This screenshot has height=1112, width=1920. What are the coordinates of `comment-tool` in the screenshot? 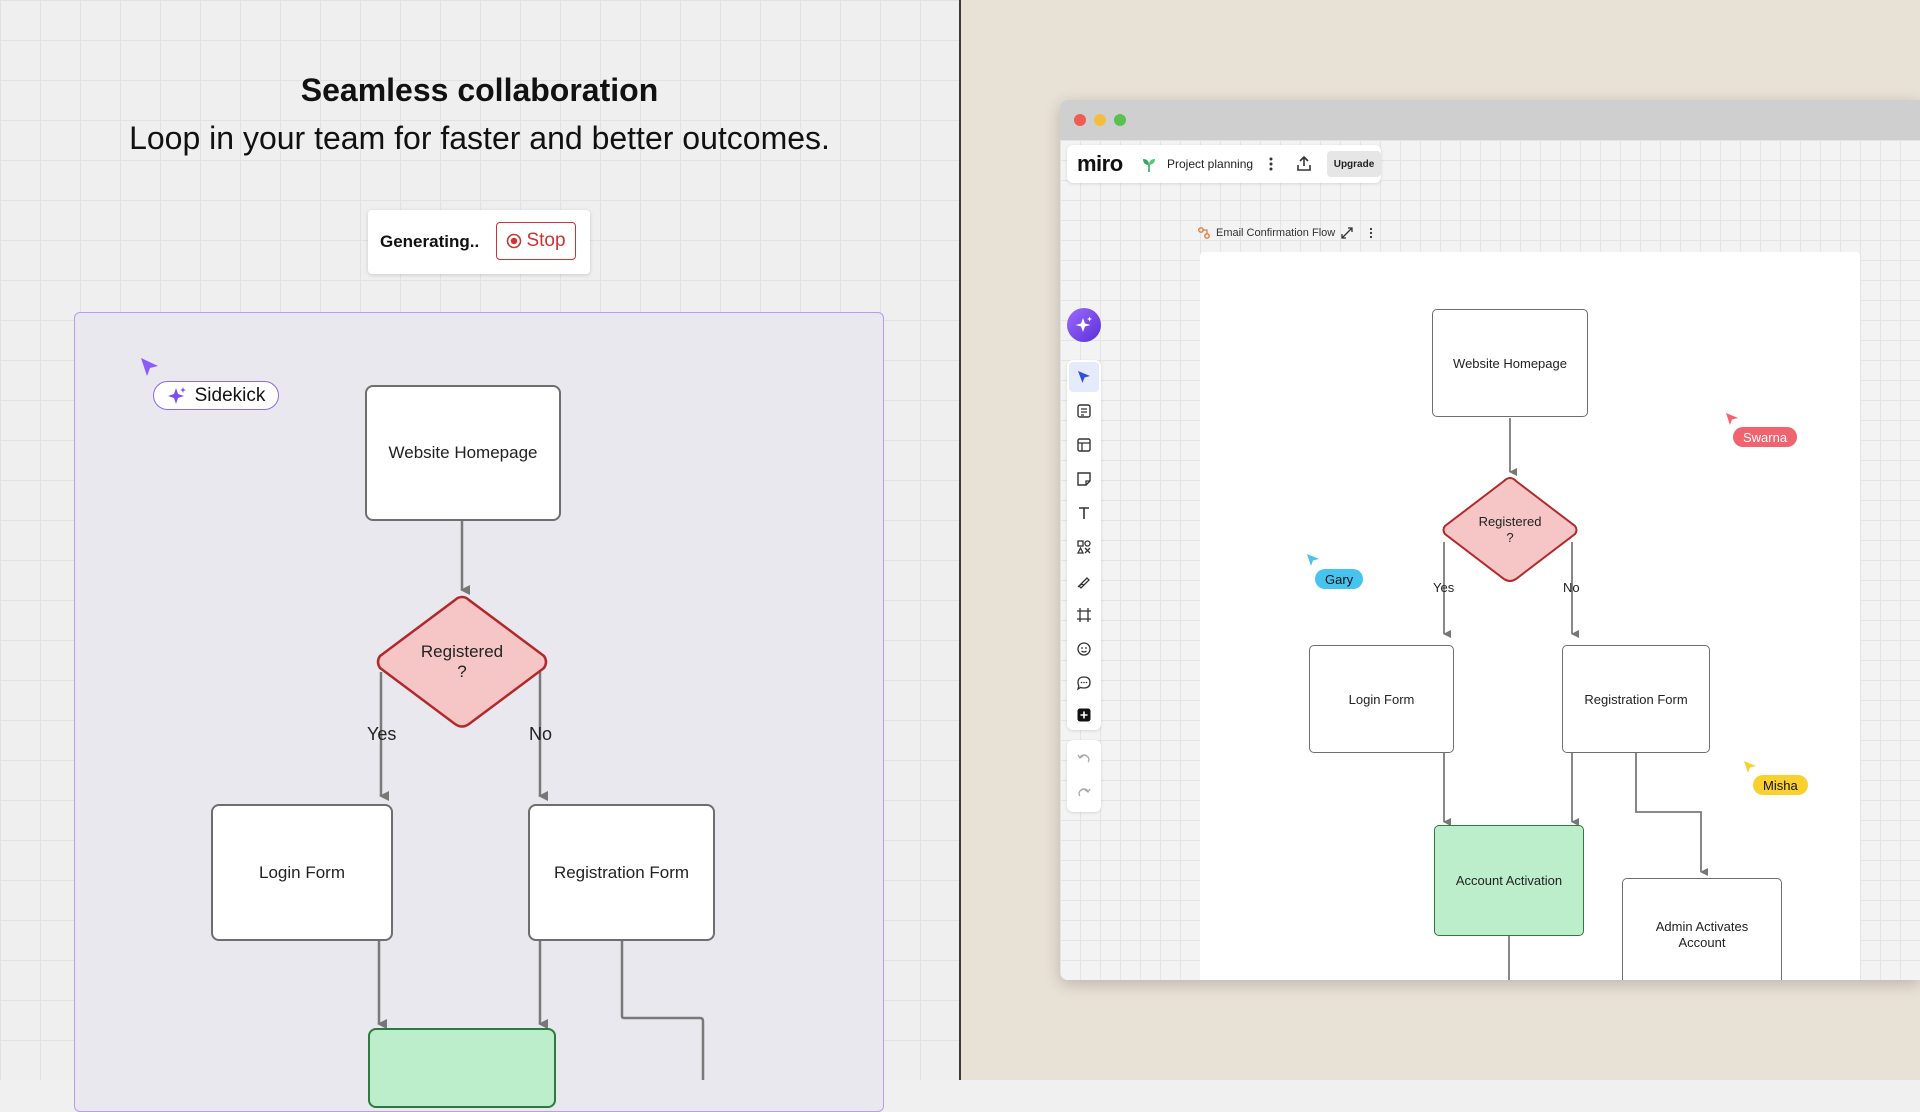 It's located at (1084, 683).